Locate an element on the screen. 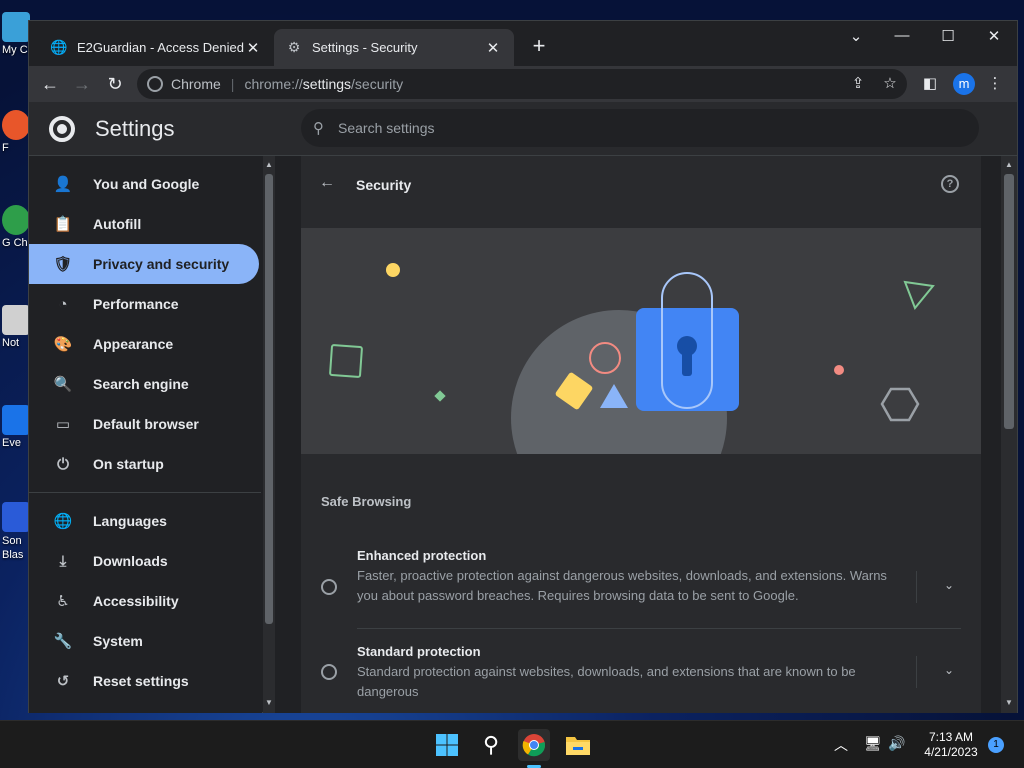 The image size is (1024, 768). notification-badge: 1 is located at coordinates (996, 745).